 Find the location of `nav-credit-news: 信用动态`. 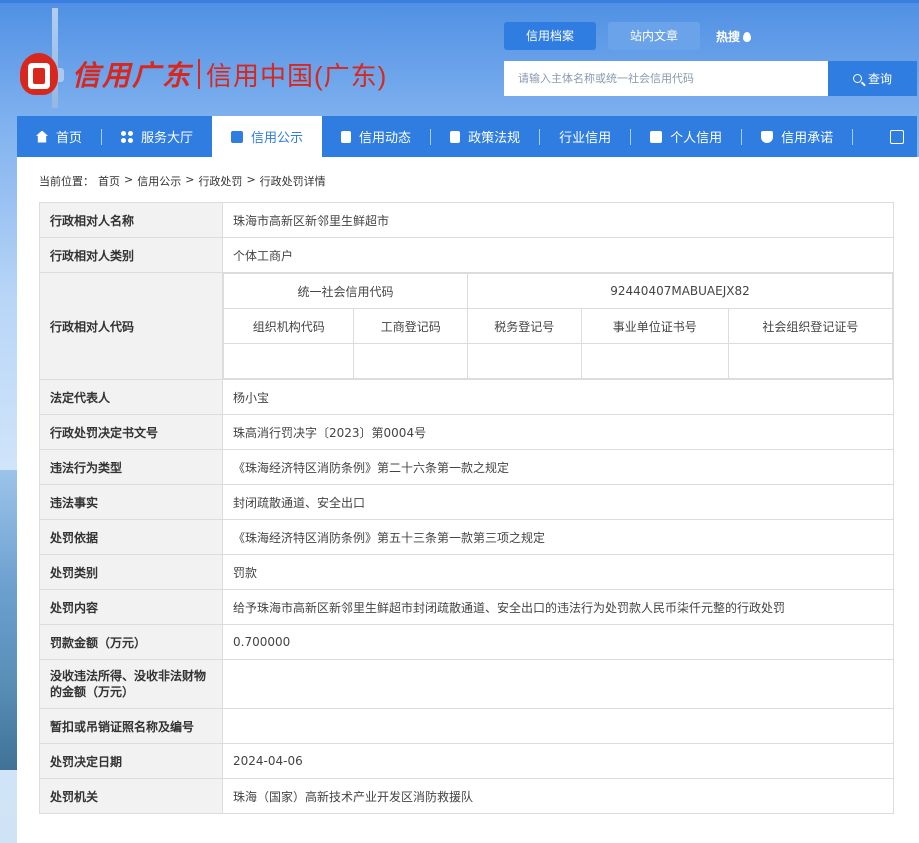

nav-credit-news: 信用动态 is located at coordinates (376, 136).